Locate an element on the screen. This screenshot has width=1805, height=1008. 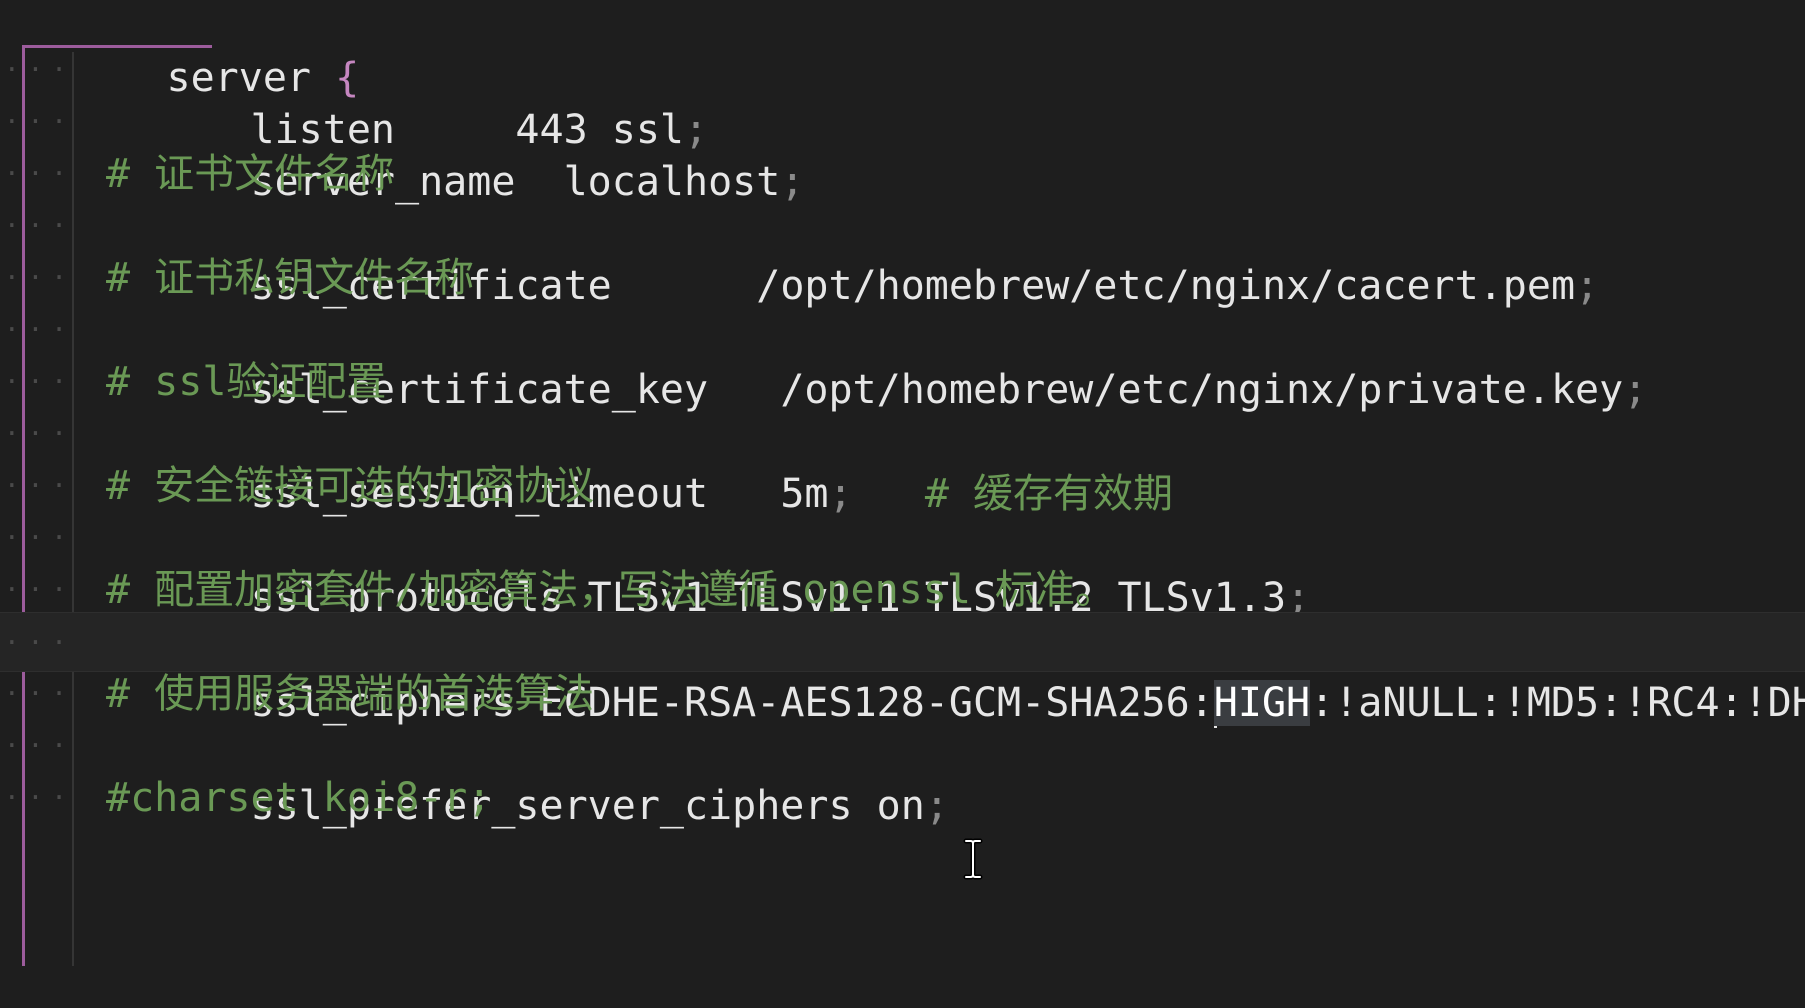
code-line: ··· ssl_prefer_server_ciphers on; is located at coordinates (902, 772).